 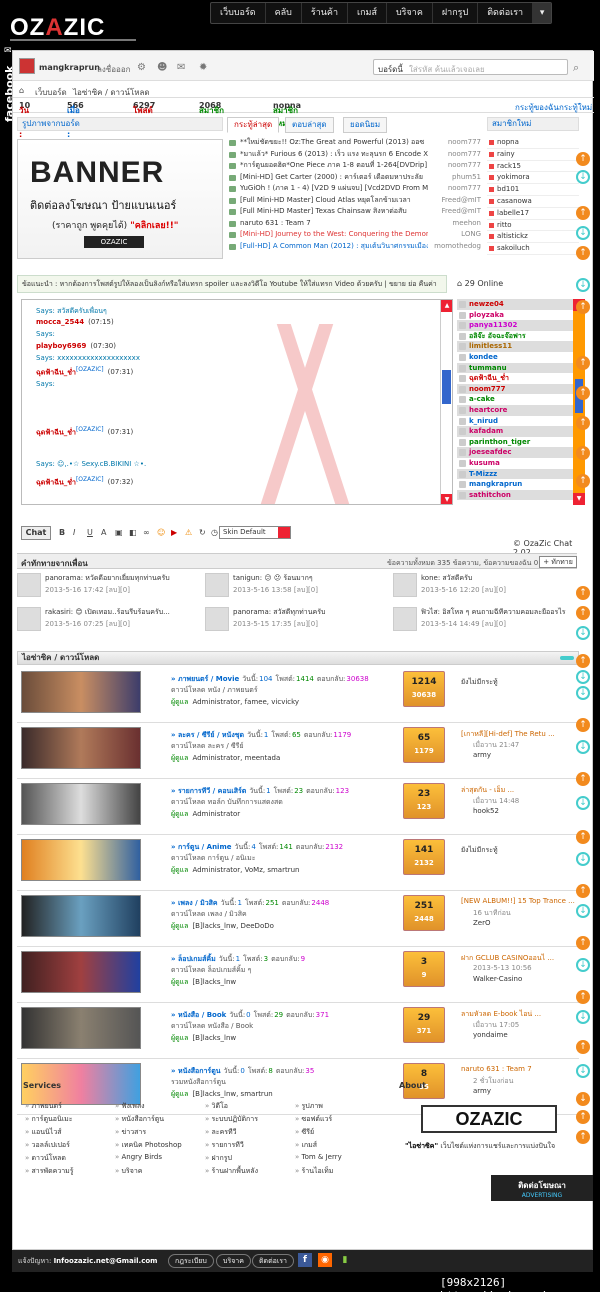 I want to click on online-user: noom777, so click(x=516, y=389).